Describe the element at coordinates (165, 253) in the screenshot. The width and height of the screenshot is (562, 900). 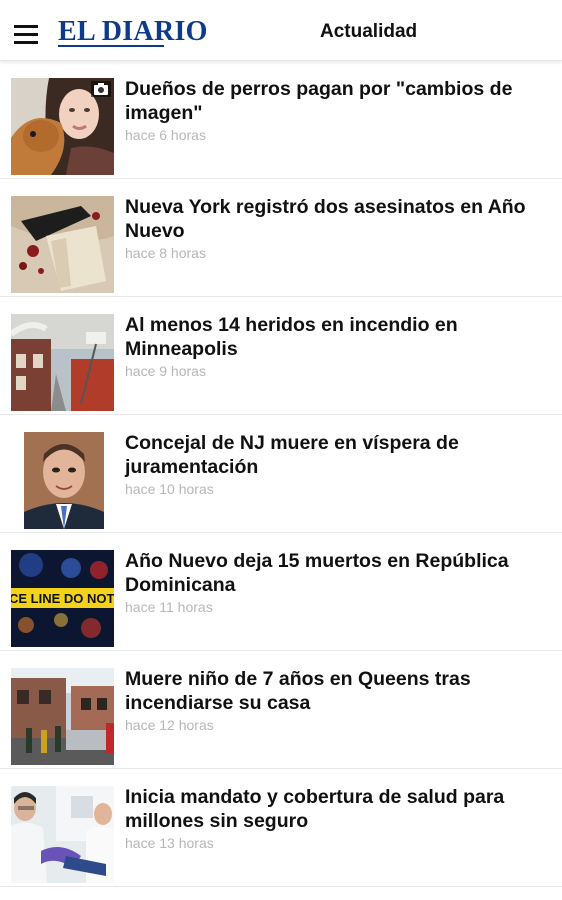
I see `article-timestamp: hace 8 horas` at that location.